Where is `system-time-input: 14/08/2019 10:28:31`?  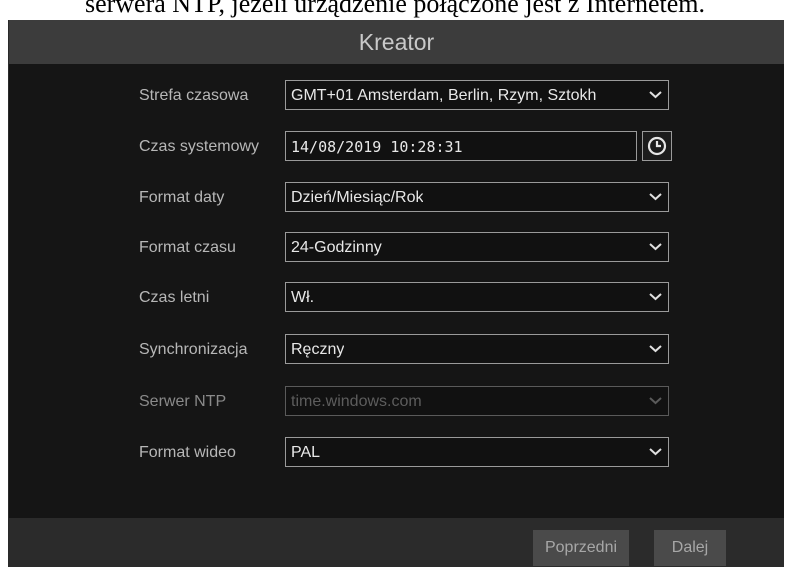
system-time-input: 14/08/2019 10:28:31 is located at coordinates (461, 146).